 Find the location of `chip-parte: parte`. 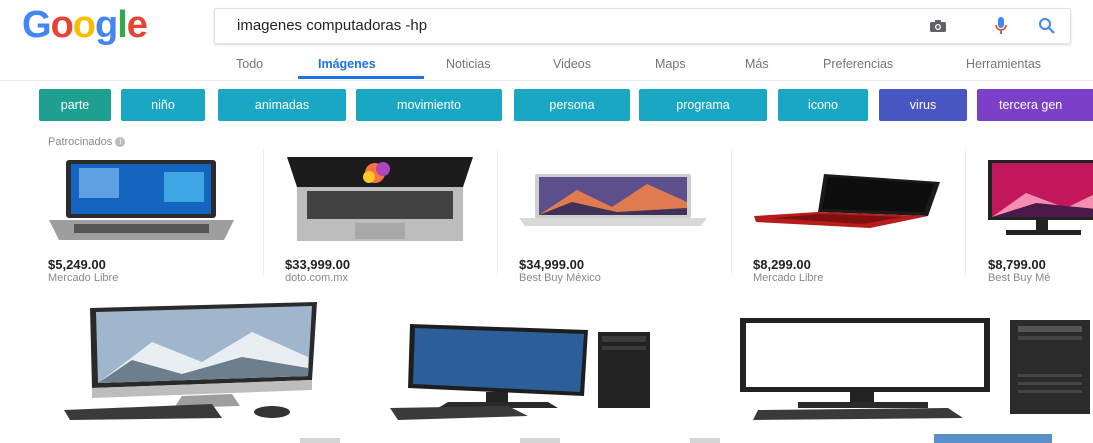

chip-parte: parte is located at coordinates (75, 105).